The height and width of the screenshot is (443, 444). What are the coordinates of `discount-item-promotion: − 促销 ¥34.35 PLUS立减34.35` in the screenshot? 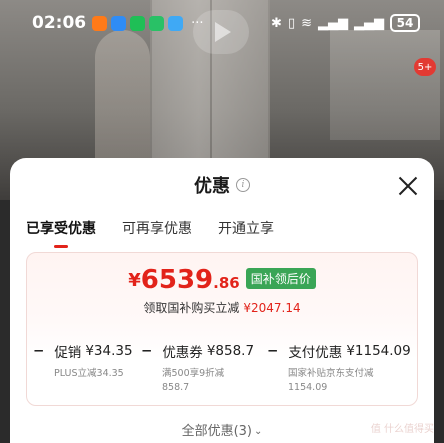 It's located at (87, 368).